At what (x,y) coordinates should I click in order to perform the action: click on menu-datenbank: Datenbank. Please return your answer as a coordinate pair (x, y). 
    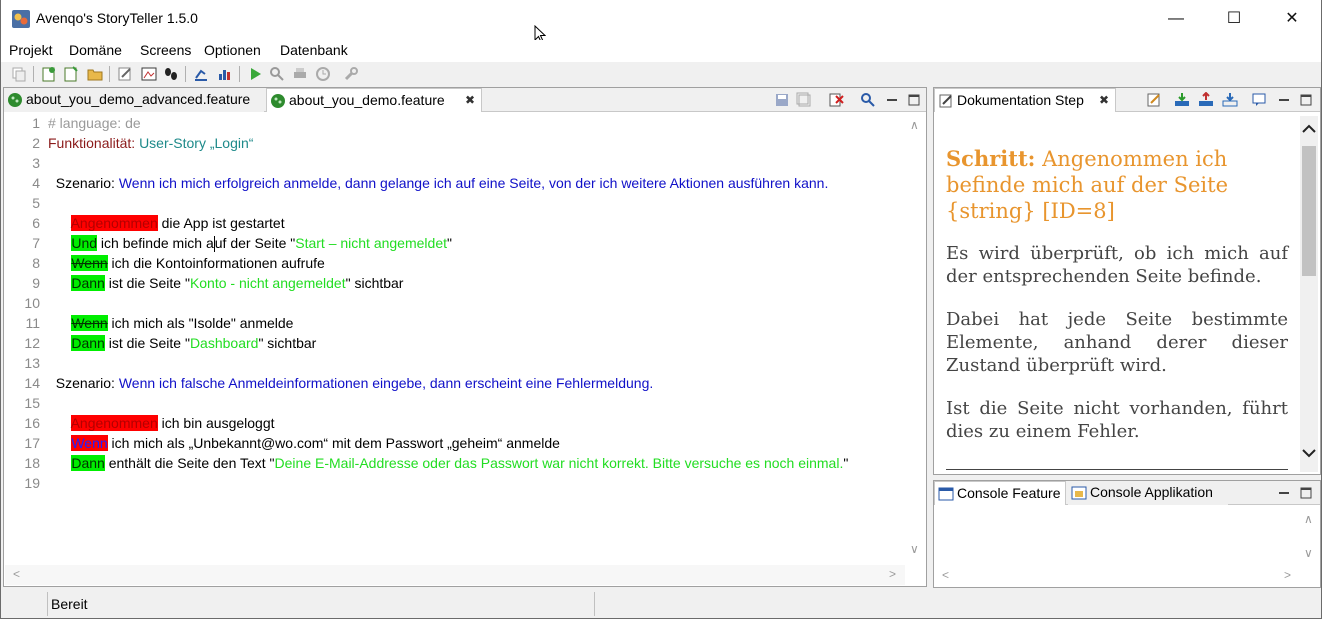
    Looking at the image, I should click on (314, 50).